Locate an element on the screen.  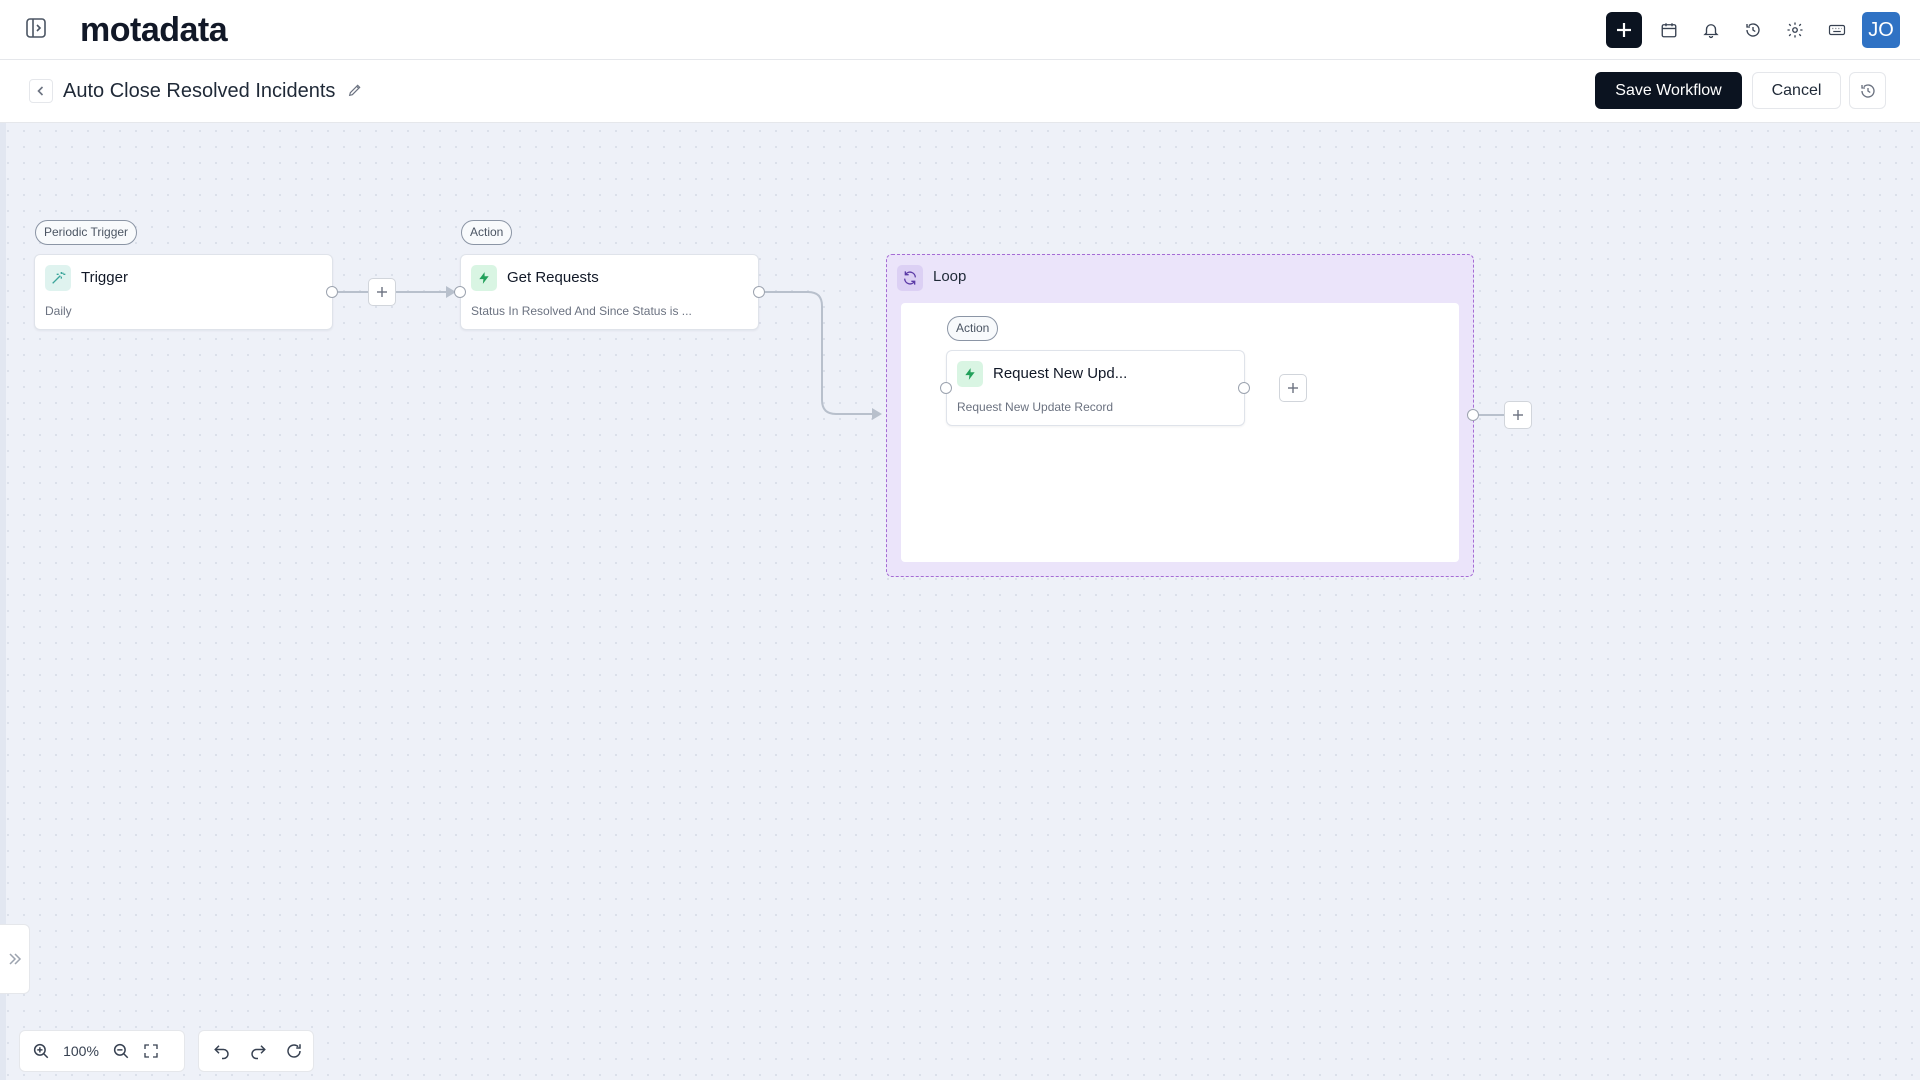
undo-icon is located at coordinates (222, 1051).